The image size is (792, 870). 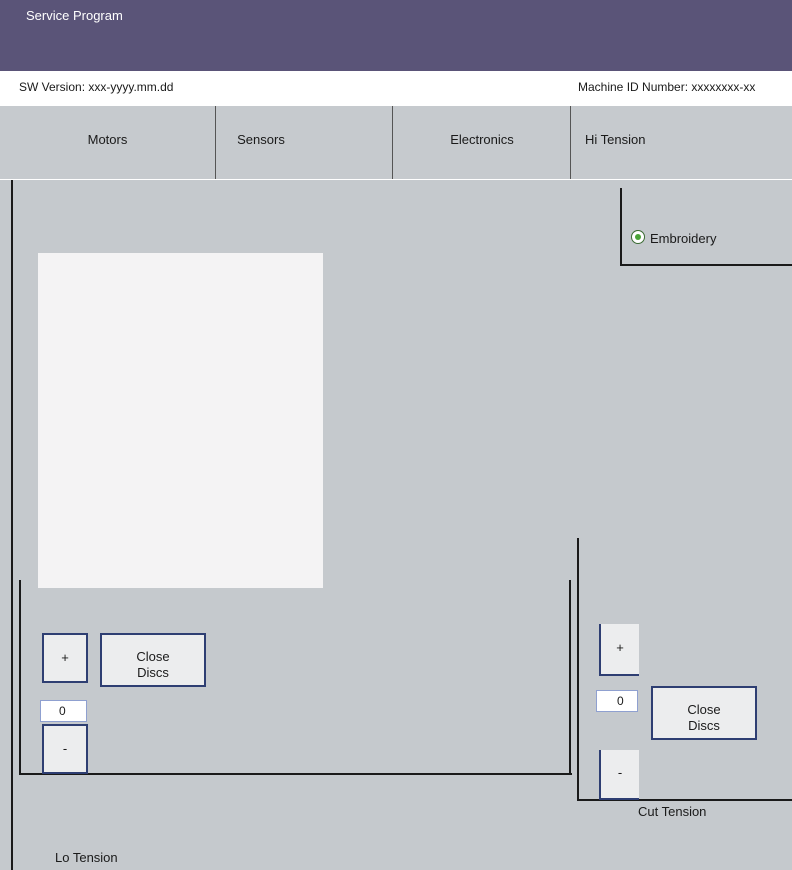 What do you see at coordinates (619, 650) in the screenshot?
I see `cut-tension-plus-button: +` at bounding box center [619, 650].